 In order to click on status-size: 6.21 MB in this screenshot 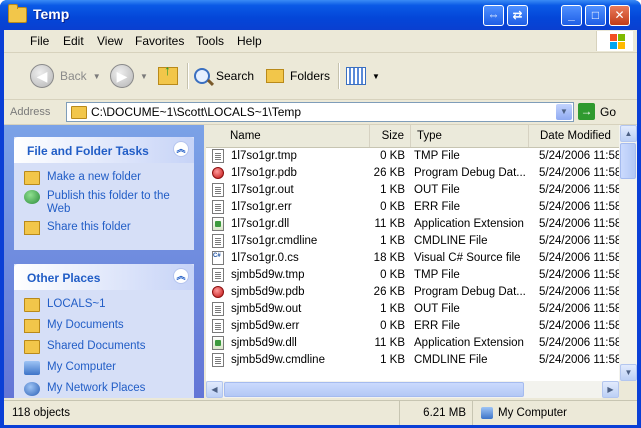, I will do `click(436, 413)`.